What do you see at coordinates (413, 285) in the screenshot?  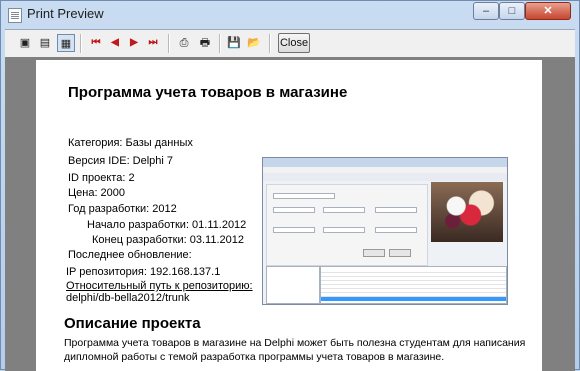 I see `screenshot-products-grid` at bounding box center [413, 285].